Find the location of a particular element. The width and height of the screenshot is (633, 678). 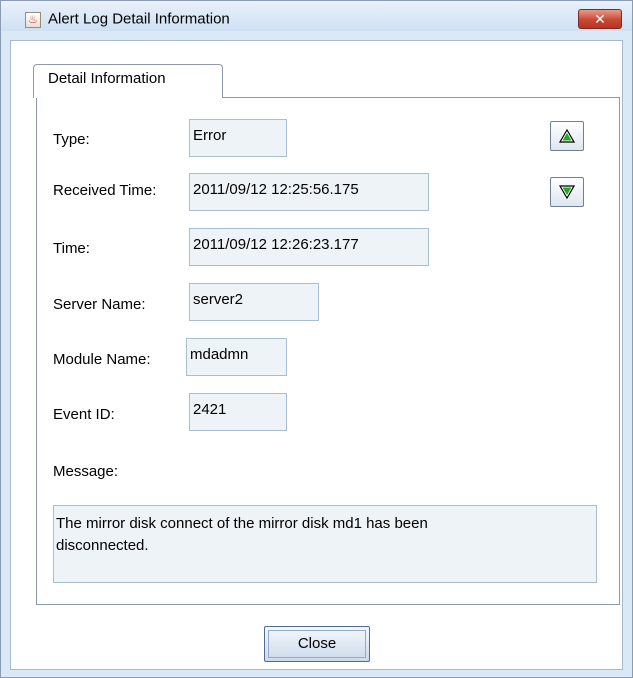

type-value: Error is located at coordinates (210, 135).